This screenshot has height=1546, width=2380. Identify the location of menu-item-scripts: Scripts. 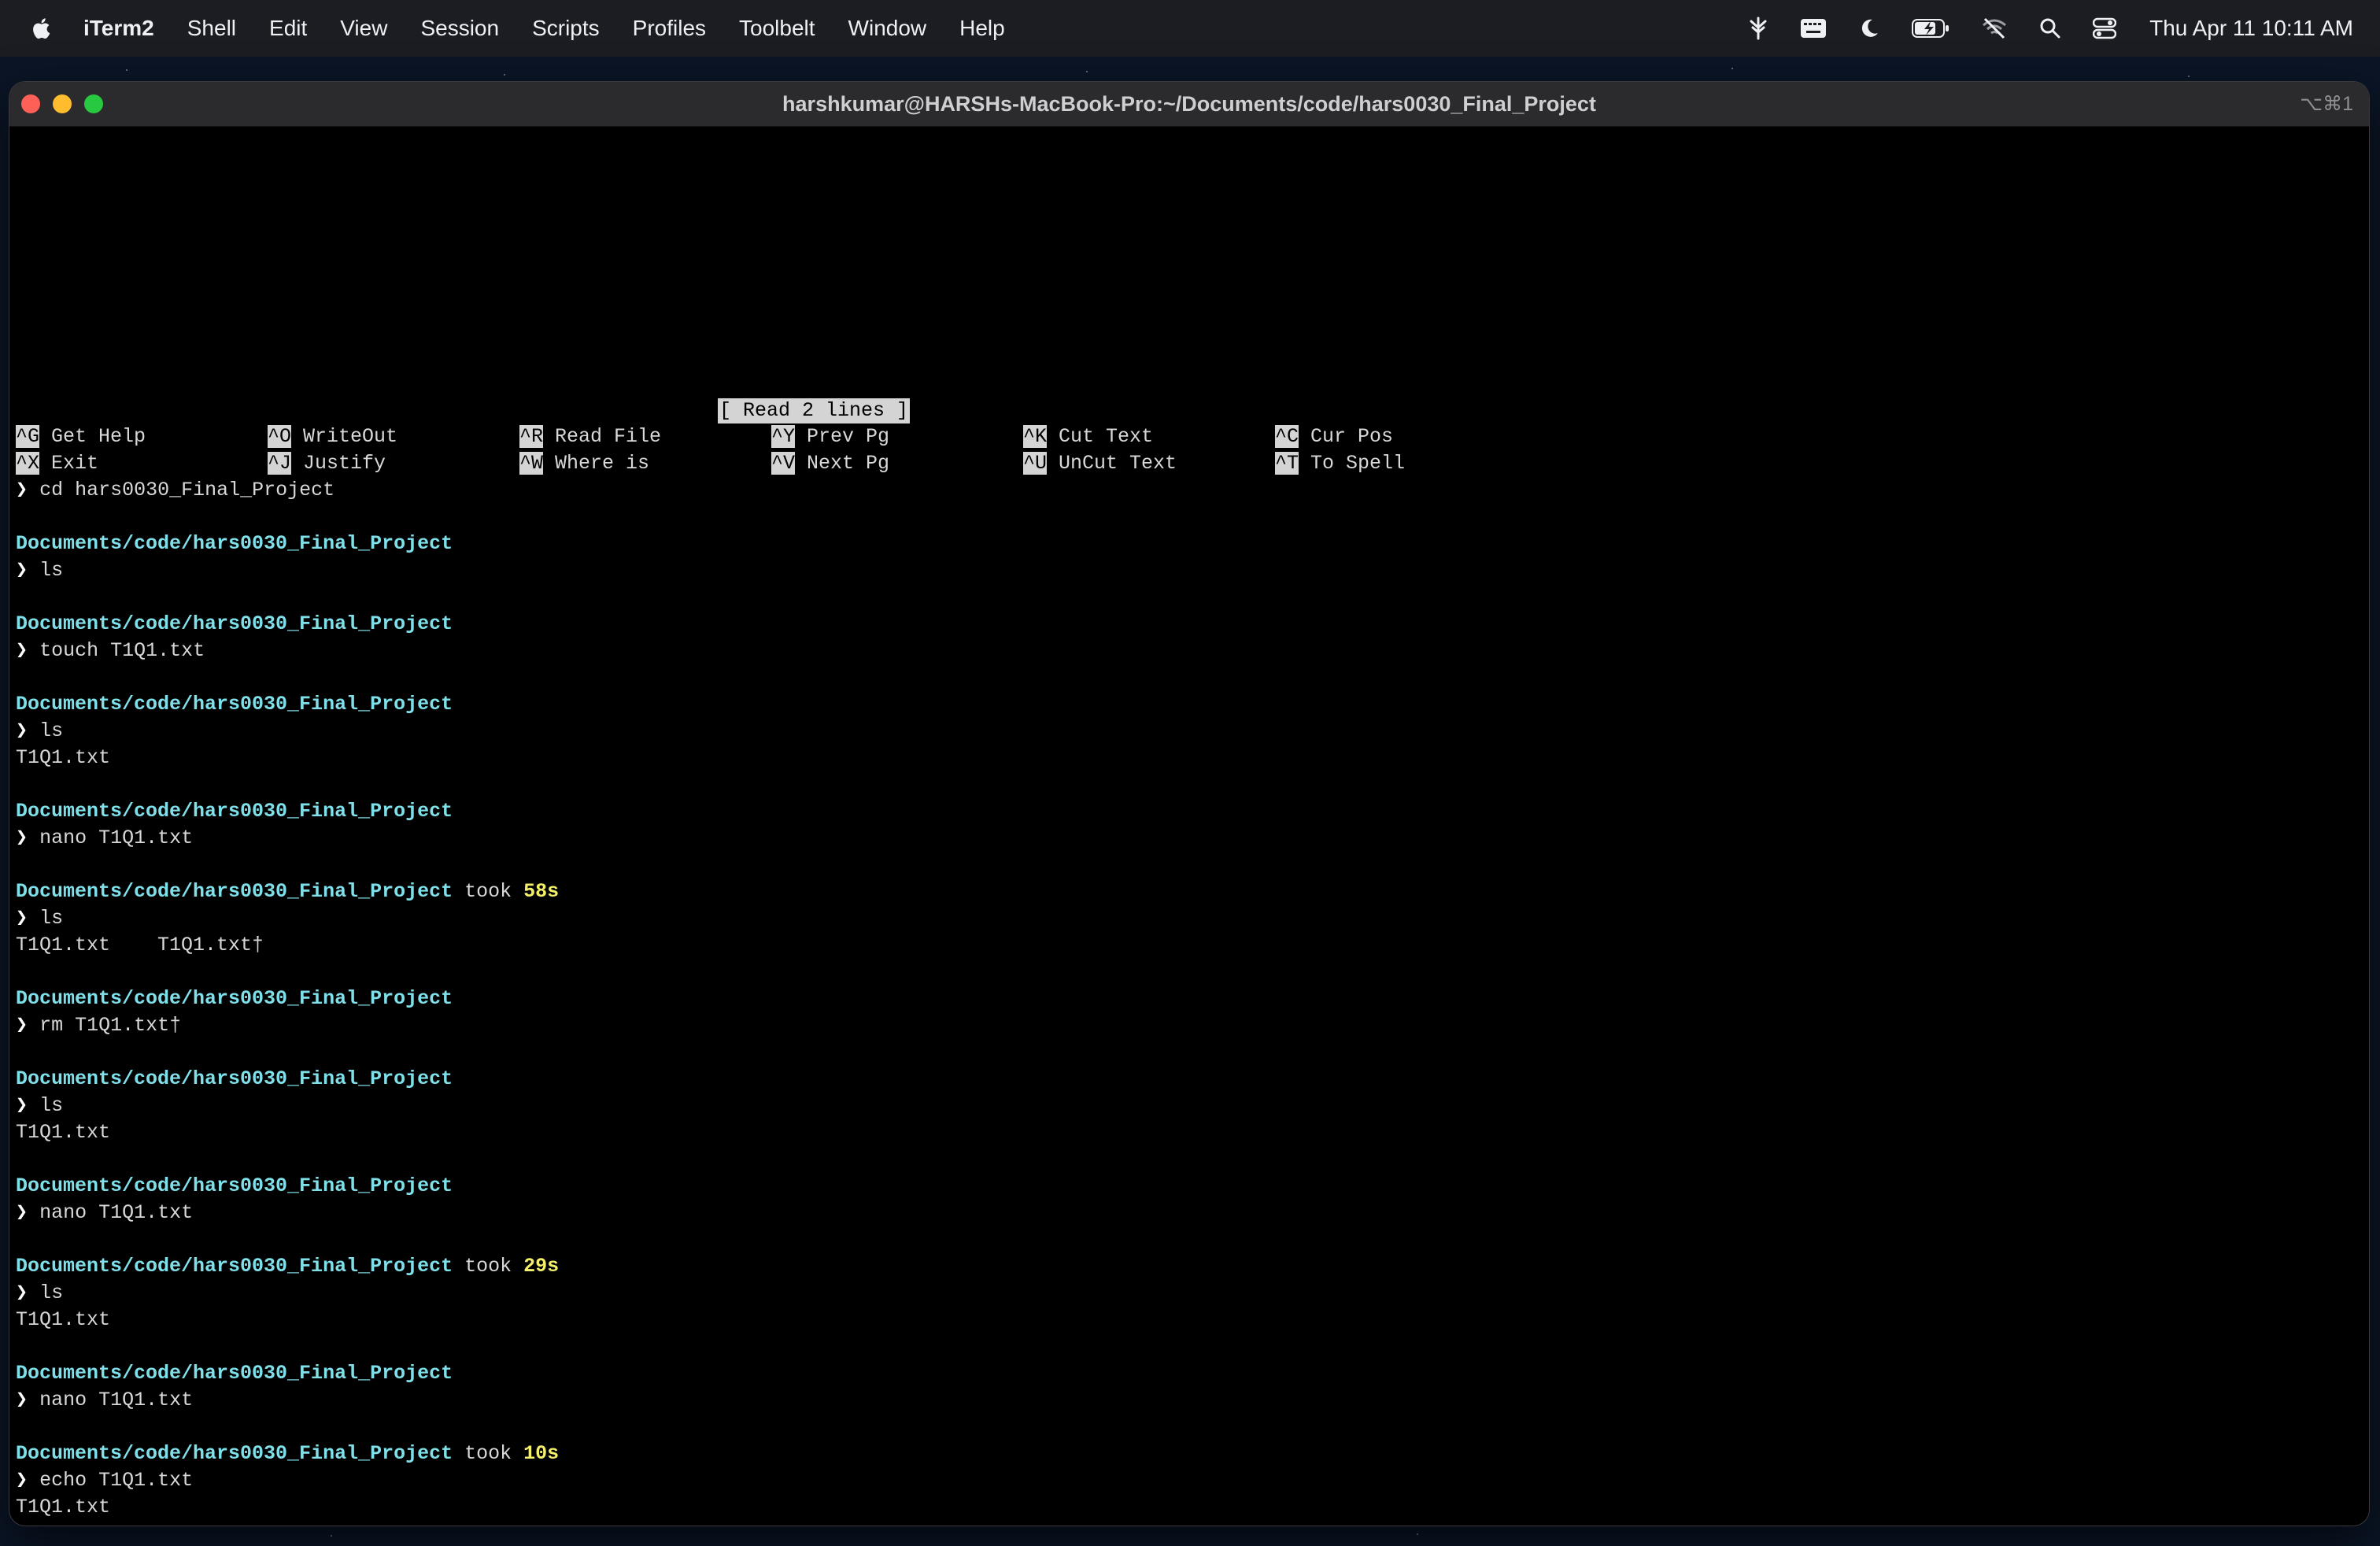
(566, 28).